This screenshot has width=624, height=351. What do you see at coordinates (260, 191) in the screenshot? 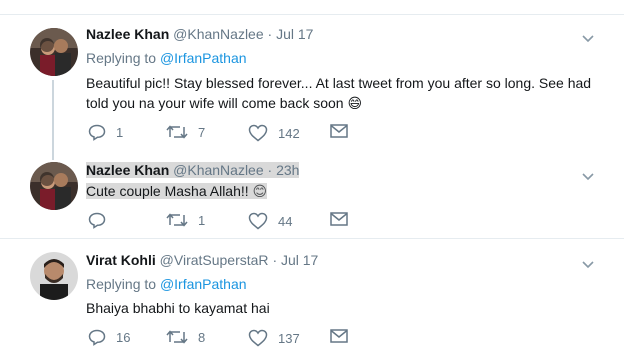
I see `emoji-icon: 😊` at bounding box center [260, 191].